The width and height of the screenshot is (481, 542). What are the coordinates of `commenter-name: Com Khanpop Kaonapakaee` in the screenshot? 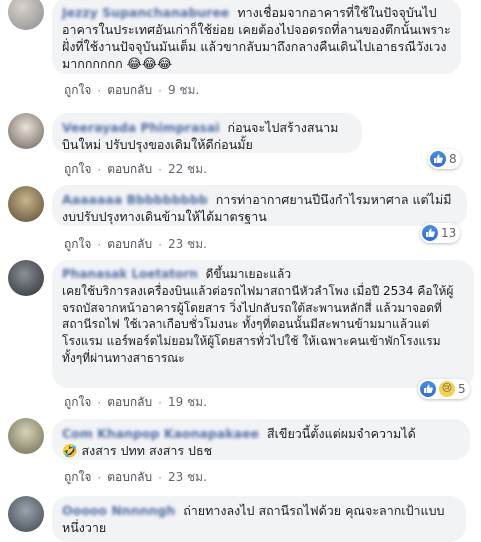 It's located at (160, 433).